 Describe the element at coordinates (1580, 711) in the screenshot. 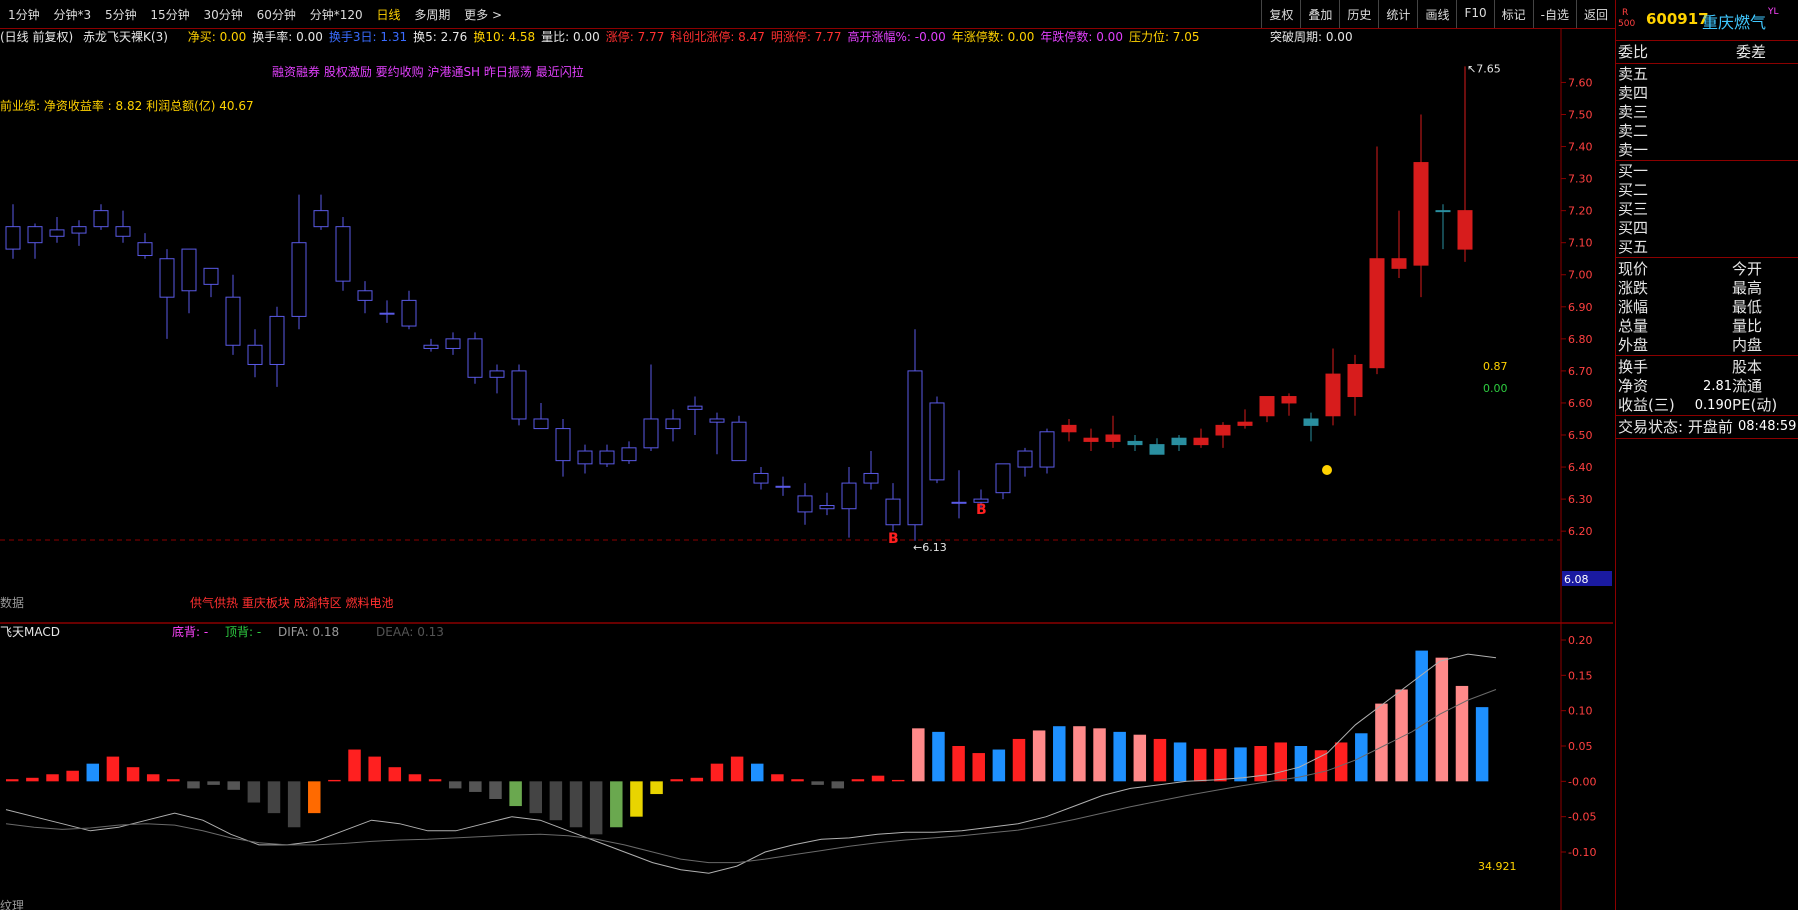

I see `macd-tick-label: 0.10` at that location.